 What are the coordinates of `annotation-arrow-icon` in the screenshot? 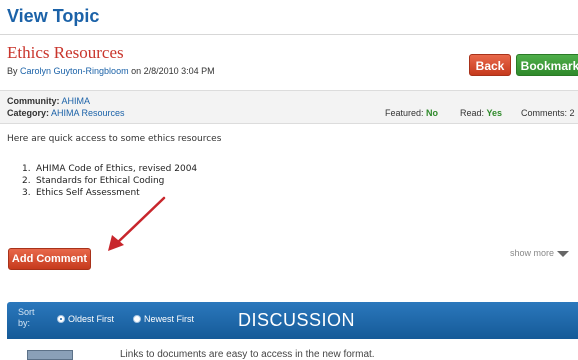 It's located at (137, 223).